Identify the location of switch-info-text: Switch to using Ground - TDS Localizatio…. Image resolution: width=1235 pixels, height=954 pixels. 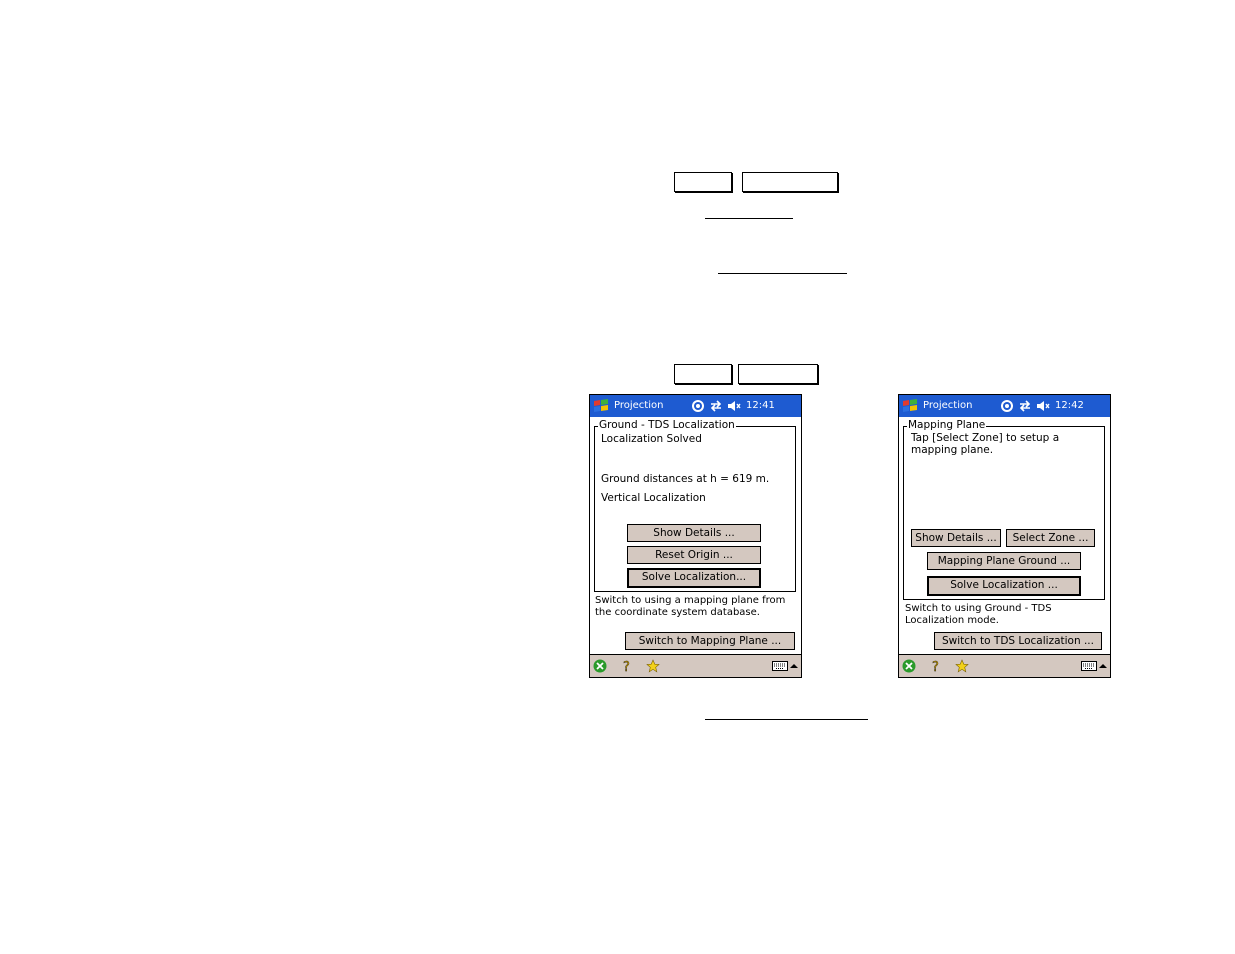
(978, 614).